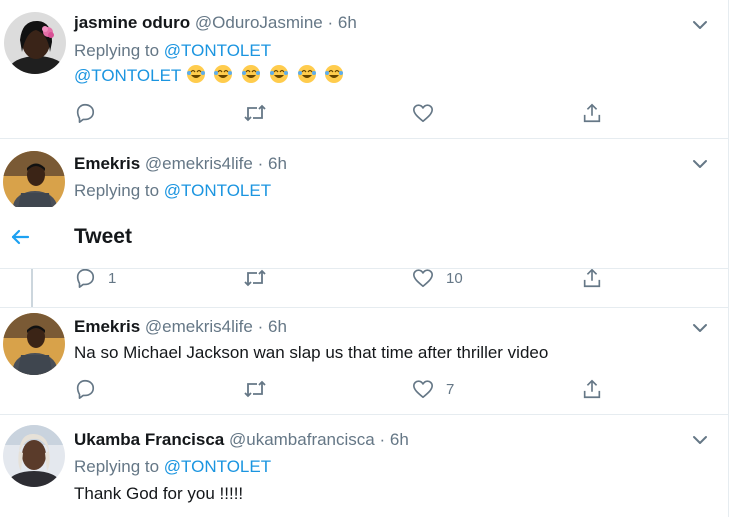 Image resolution: width=750 pixels, height=517 pixels. I want to click on like-button, so click(423, 113).